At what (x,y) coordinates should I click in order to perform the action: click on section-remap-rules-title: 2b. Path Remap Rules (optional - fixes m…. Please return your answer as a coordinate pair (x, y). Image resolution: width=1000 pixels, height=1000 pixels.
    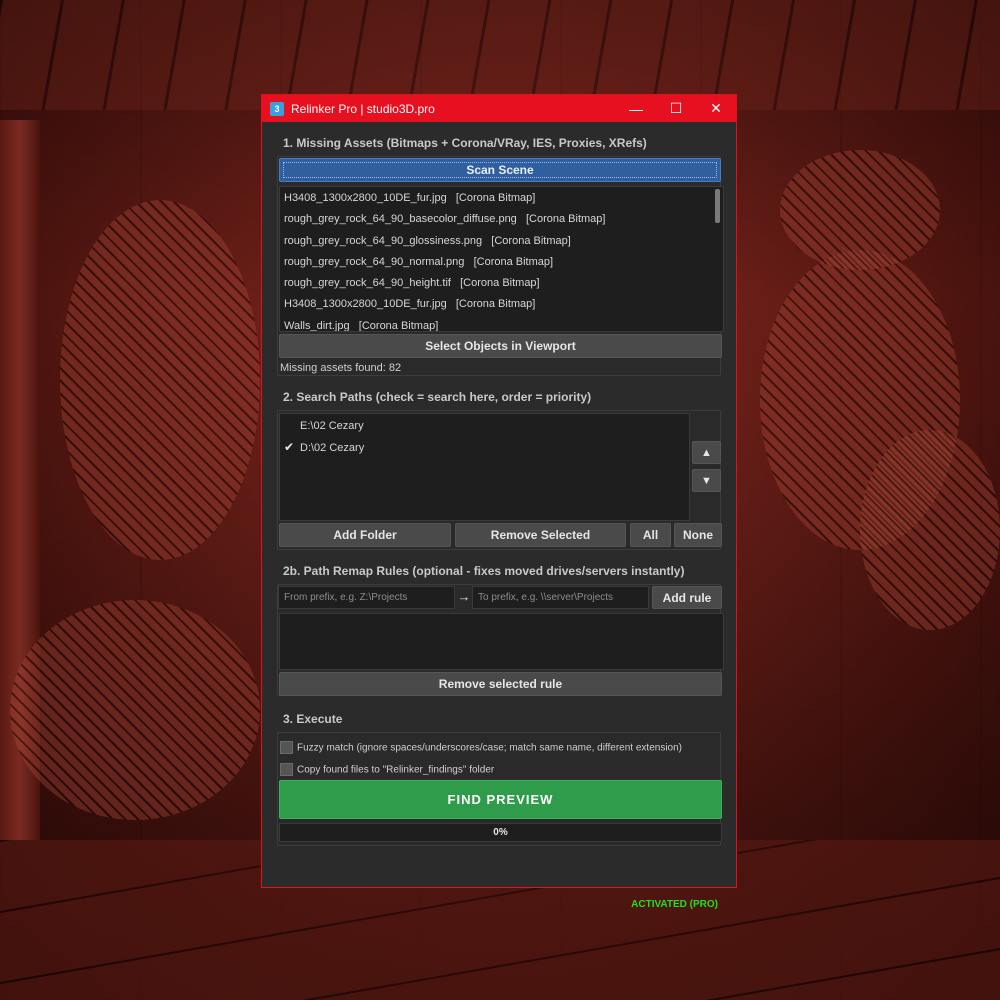
    Looking at the image, I should click on (484, 571).